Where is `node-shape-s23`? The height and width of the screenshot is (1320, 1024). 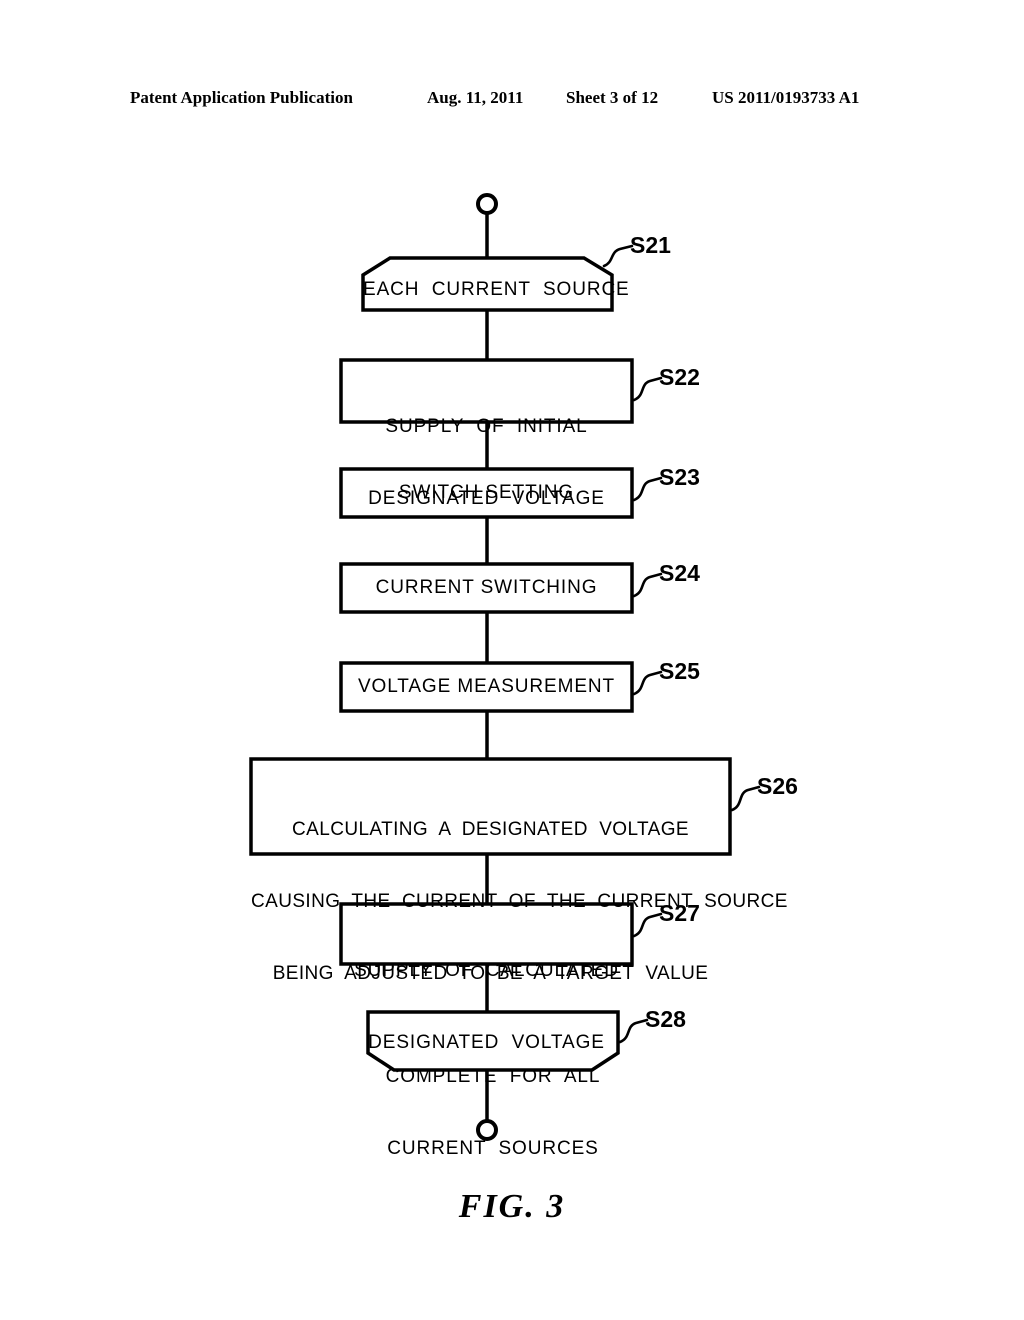
node-shape-s23 is located at coordinates (486, 493).